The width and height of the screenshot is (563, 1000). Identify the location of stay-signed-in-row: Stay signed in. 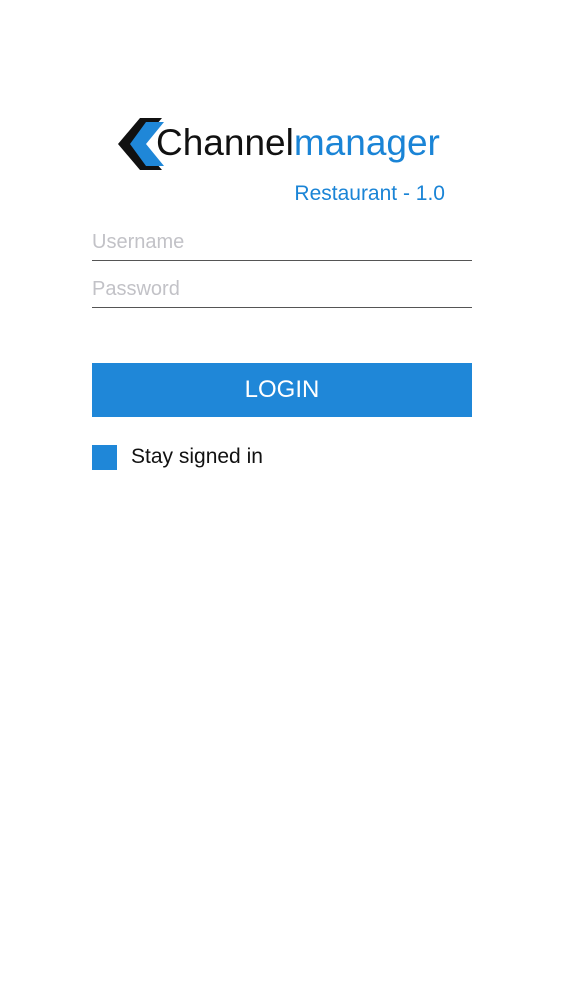
(177, 457).